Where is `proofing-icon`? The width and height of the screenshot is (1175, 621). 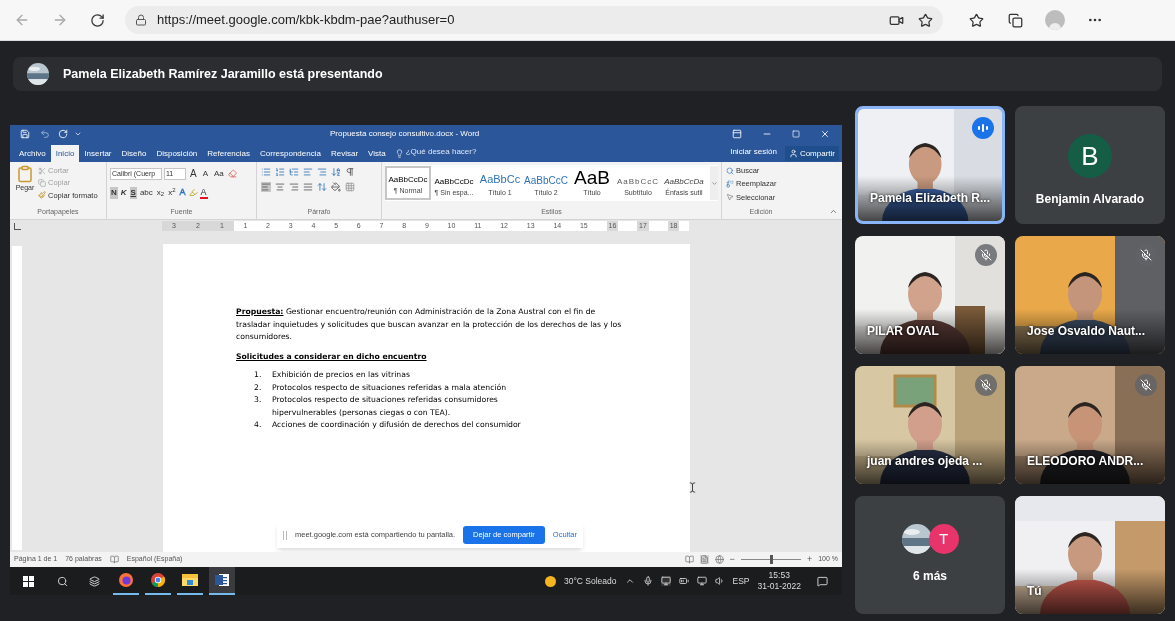
proofing-icon is located at coordinates (114, 559).